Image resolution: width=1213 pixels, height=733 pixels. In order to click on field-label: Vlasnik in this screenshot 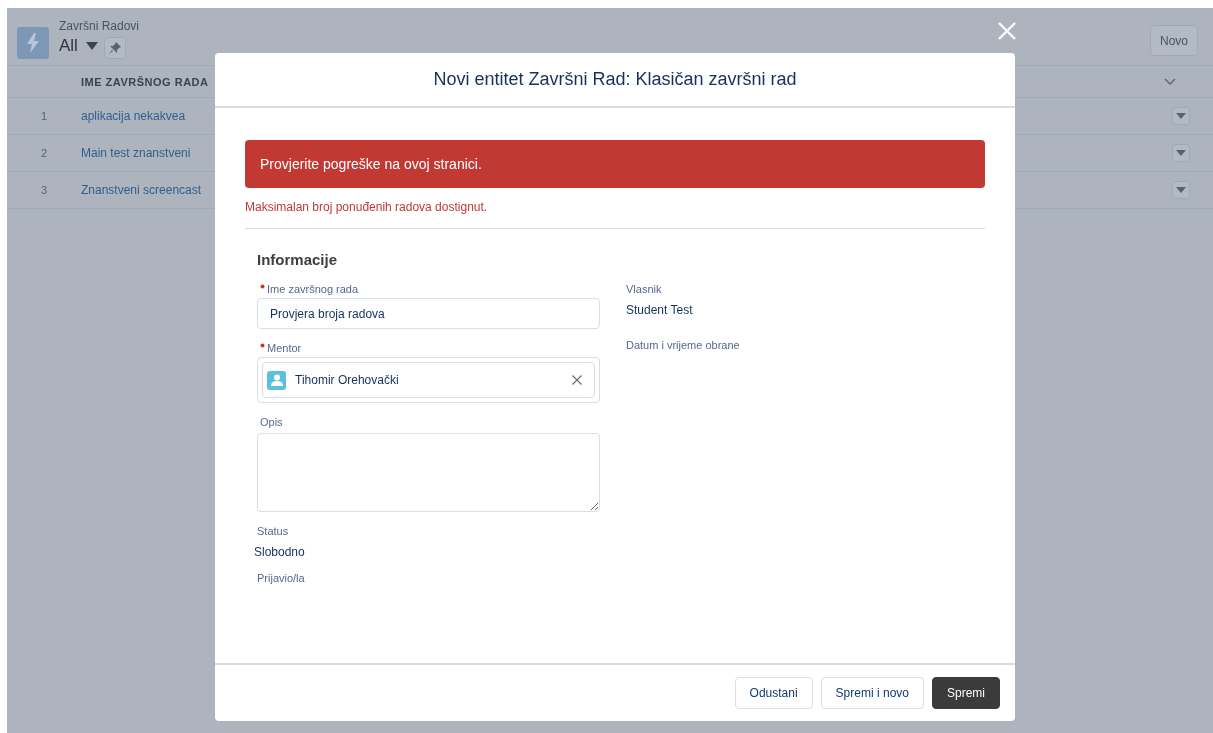, I will do `click(644, 289)`.